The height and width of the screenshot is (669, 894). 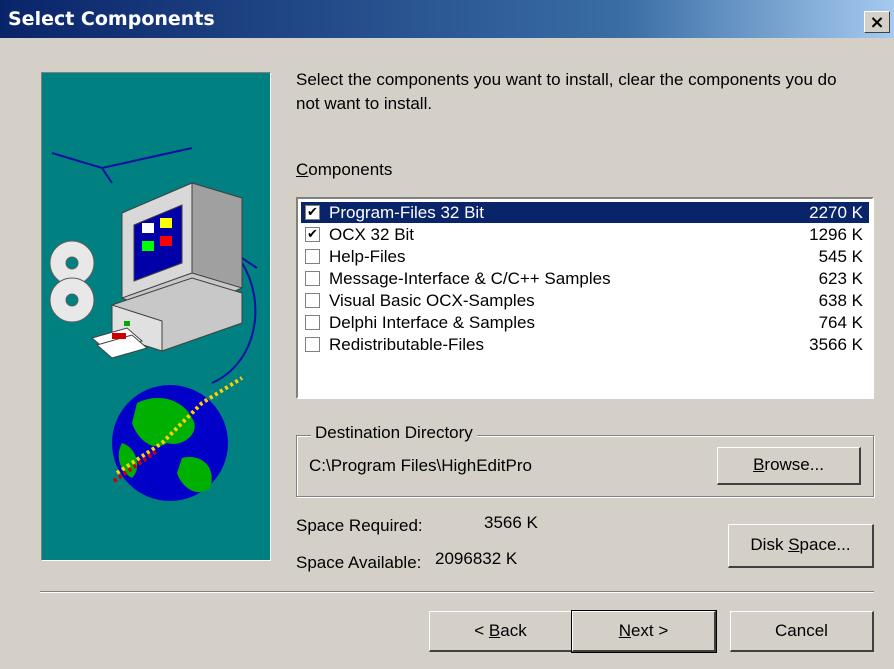 I want to click on list-item: ✔ OCX 32 Bit 1296 K, so click(x=585, y=234).